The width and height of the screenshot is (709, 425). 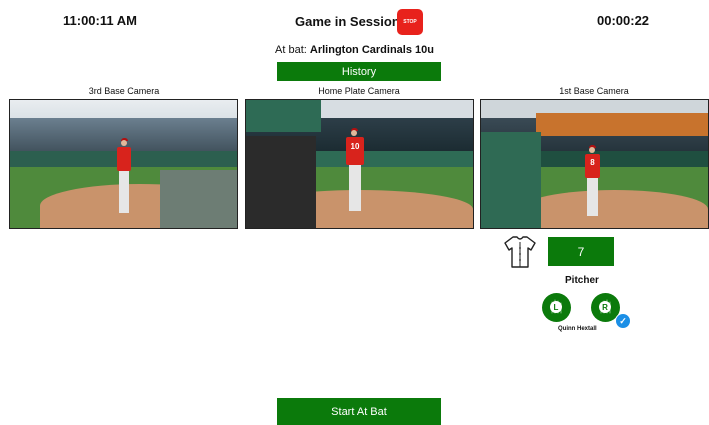 I want to click on camera-feed-home-plate: 10, so click(x=359, y=164).